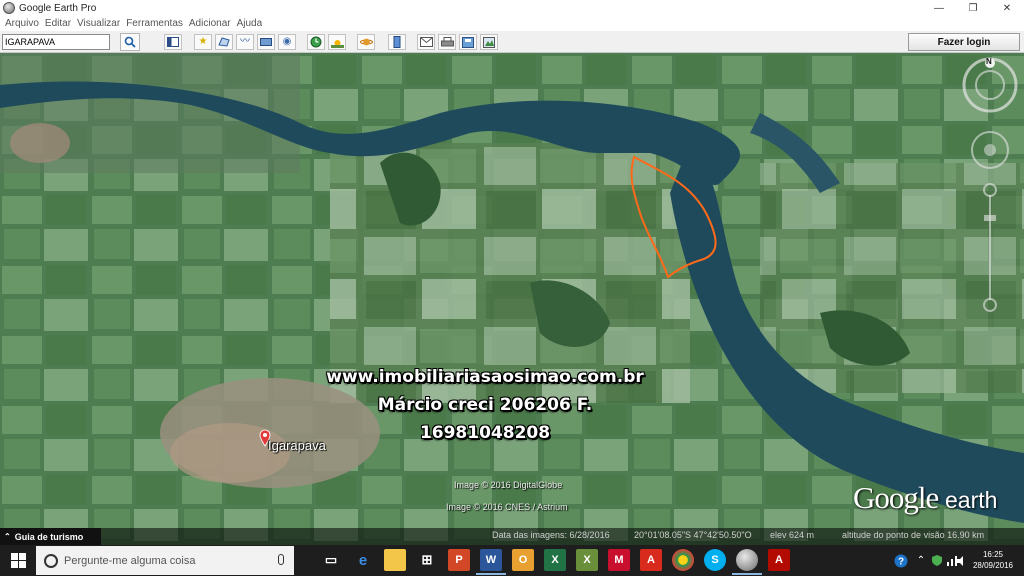  What do you see at coordinates (555, 560) in the screenshot?
I see `excel-icon: X` at bounding box center [555, 560].